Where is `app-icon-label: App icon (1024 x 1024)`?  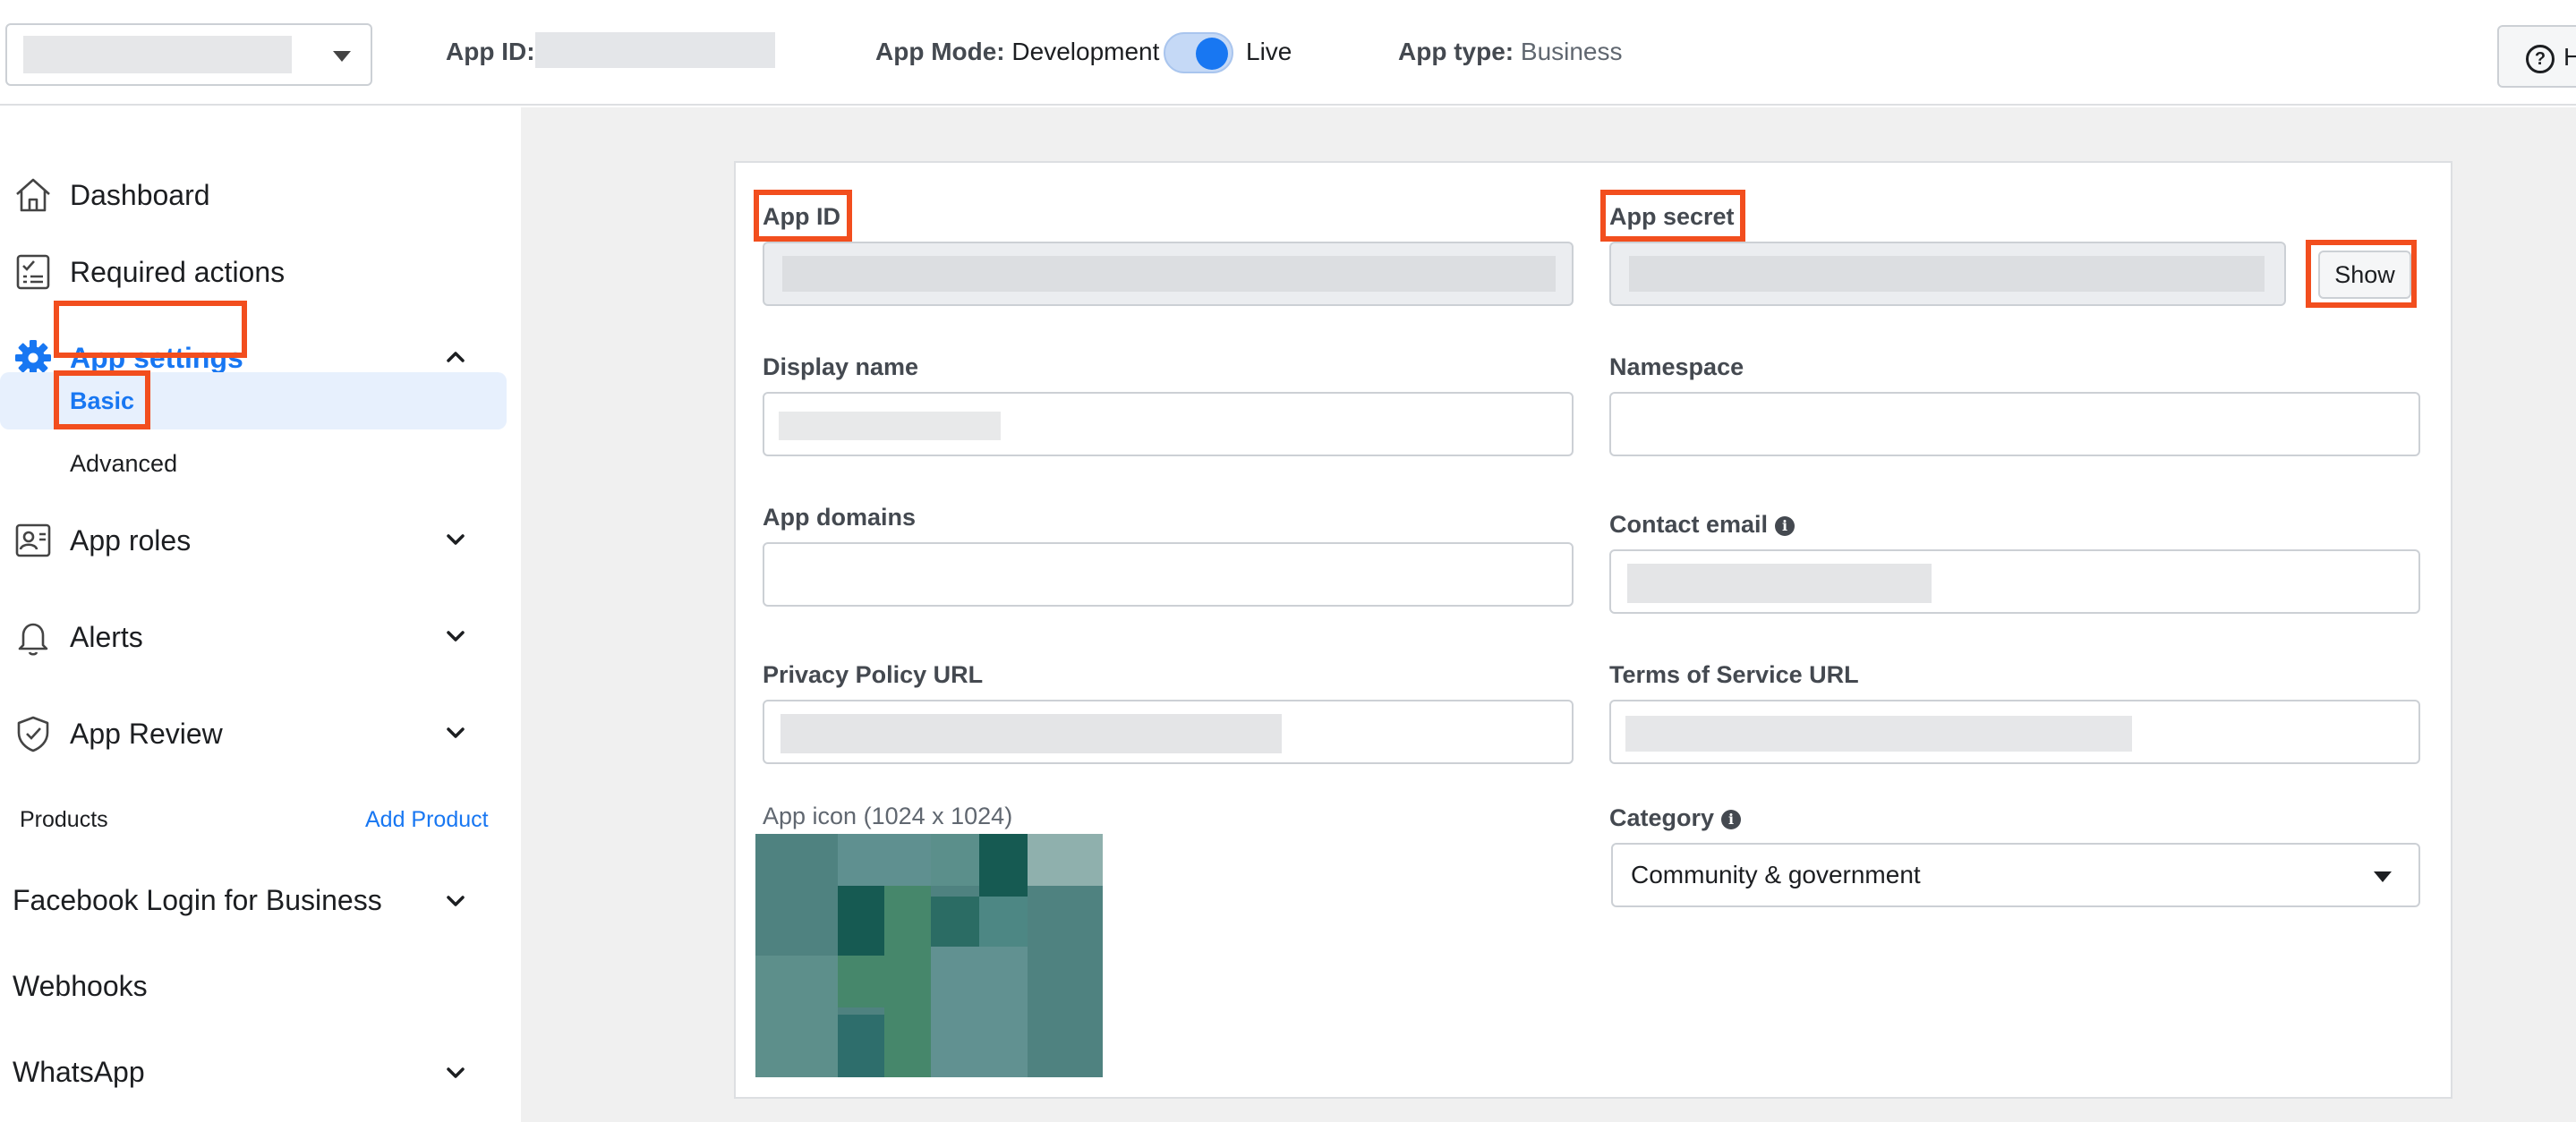
app-icon-label: App icon (1024 x 1024) is located at coordinates (888, 816).